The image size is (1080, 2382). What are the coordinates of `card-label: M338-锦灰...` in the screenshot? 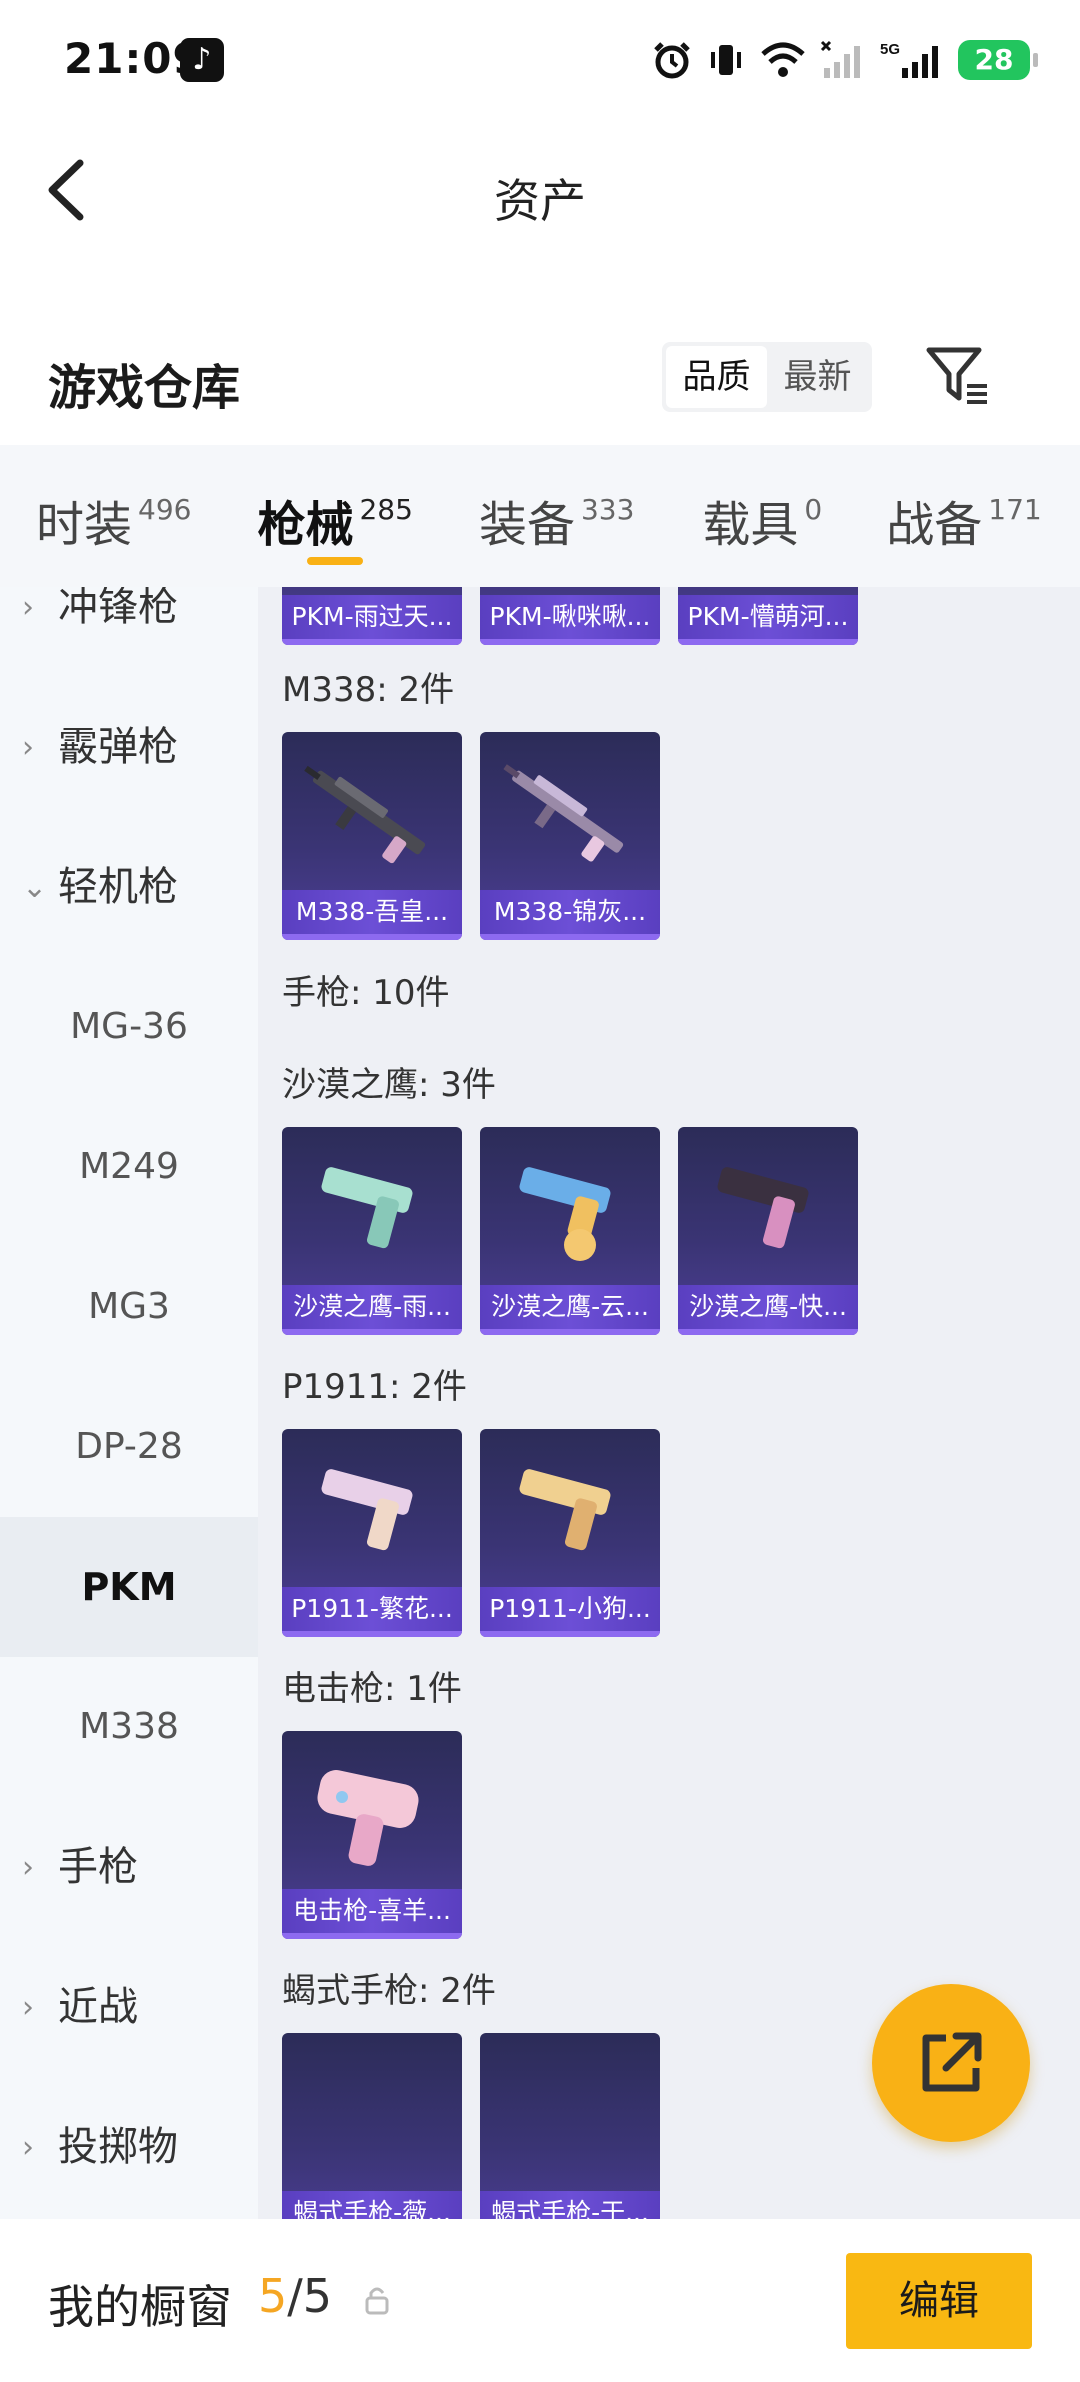 It's located at (570, 912).